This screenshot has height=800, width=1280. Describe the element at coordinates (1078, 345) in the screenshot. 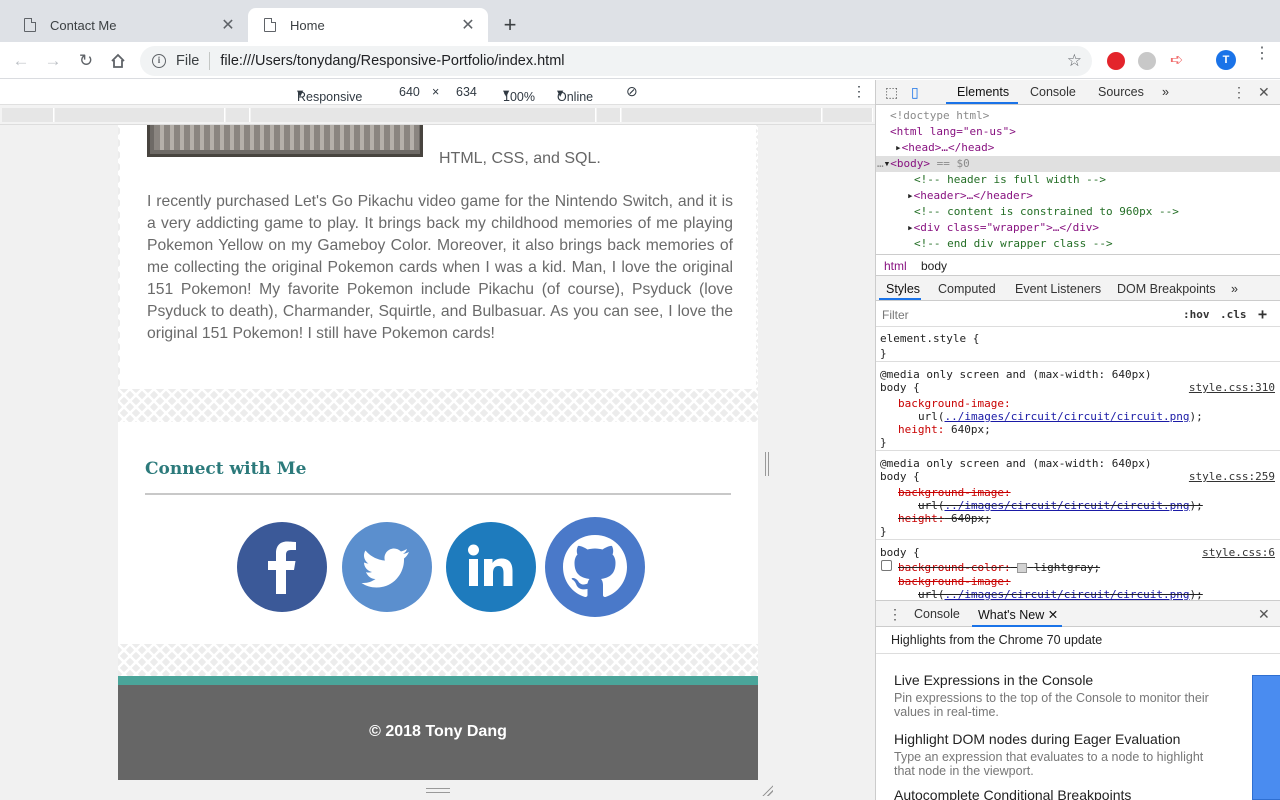

I see `element-style-rule: element.style { }` at that location.